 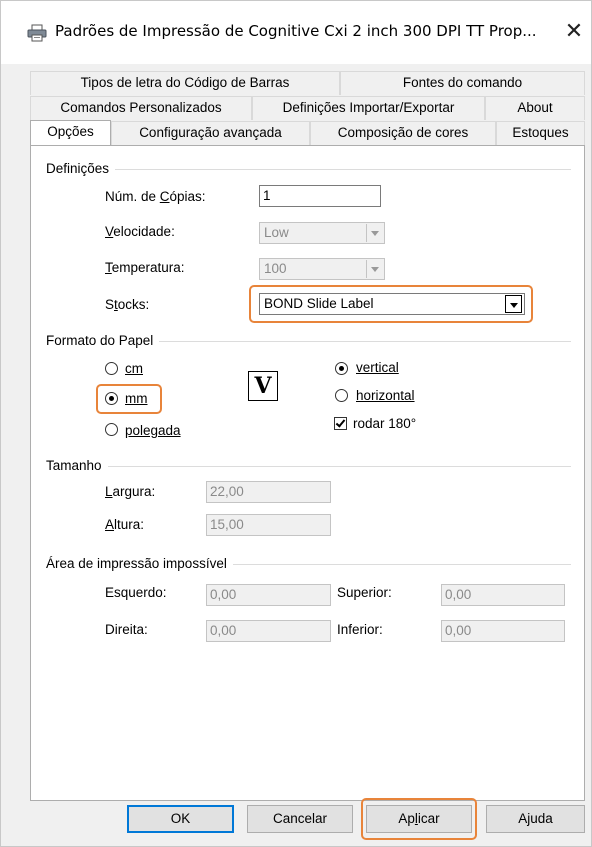 I want to click on unit-cm-radio, so click(x=111, y=368).